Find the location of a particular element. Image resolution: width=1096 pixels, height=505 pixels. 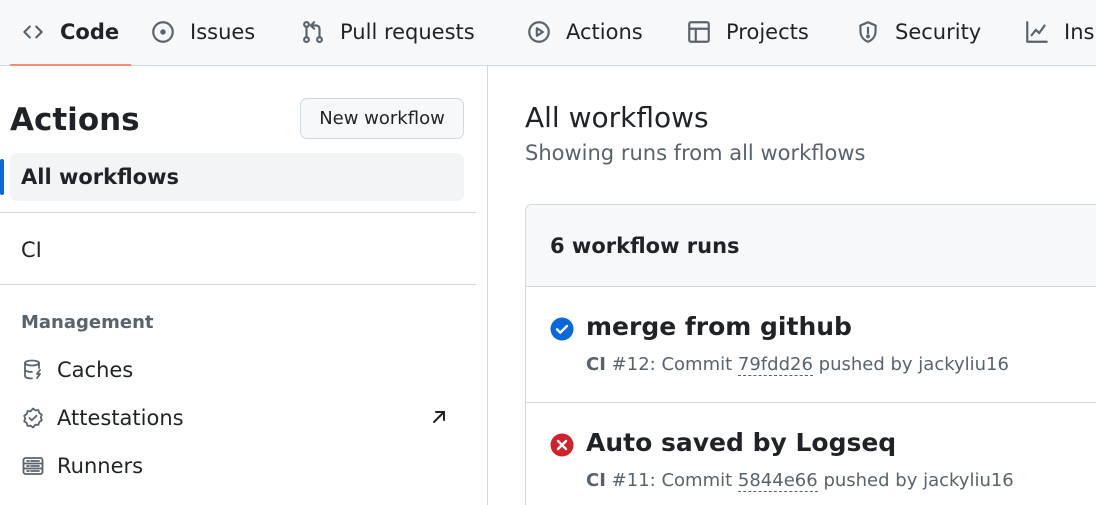

tab-label: Ins is located at coordinates (1079, 32).